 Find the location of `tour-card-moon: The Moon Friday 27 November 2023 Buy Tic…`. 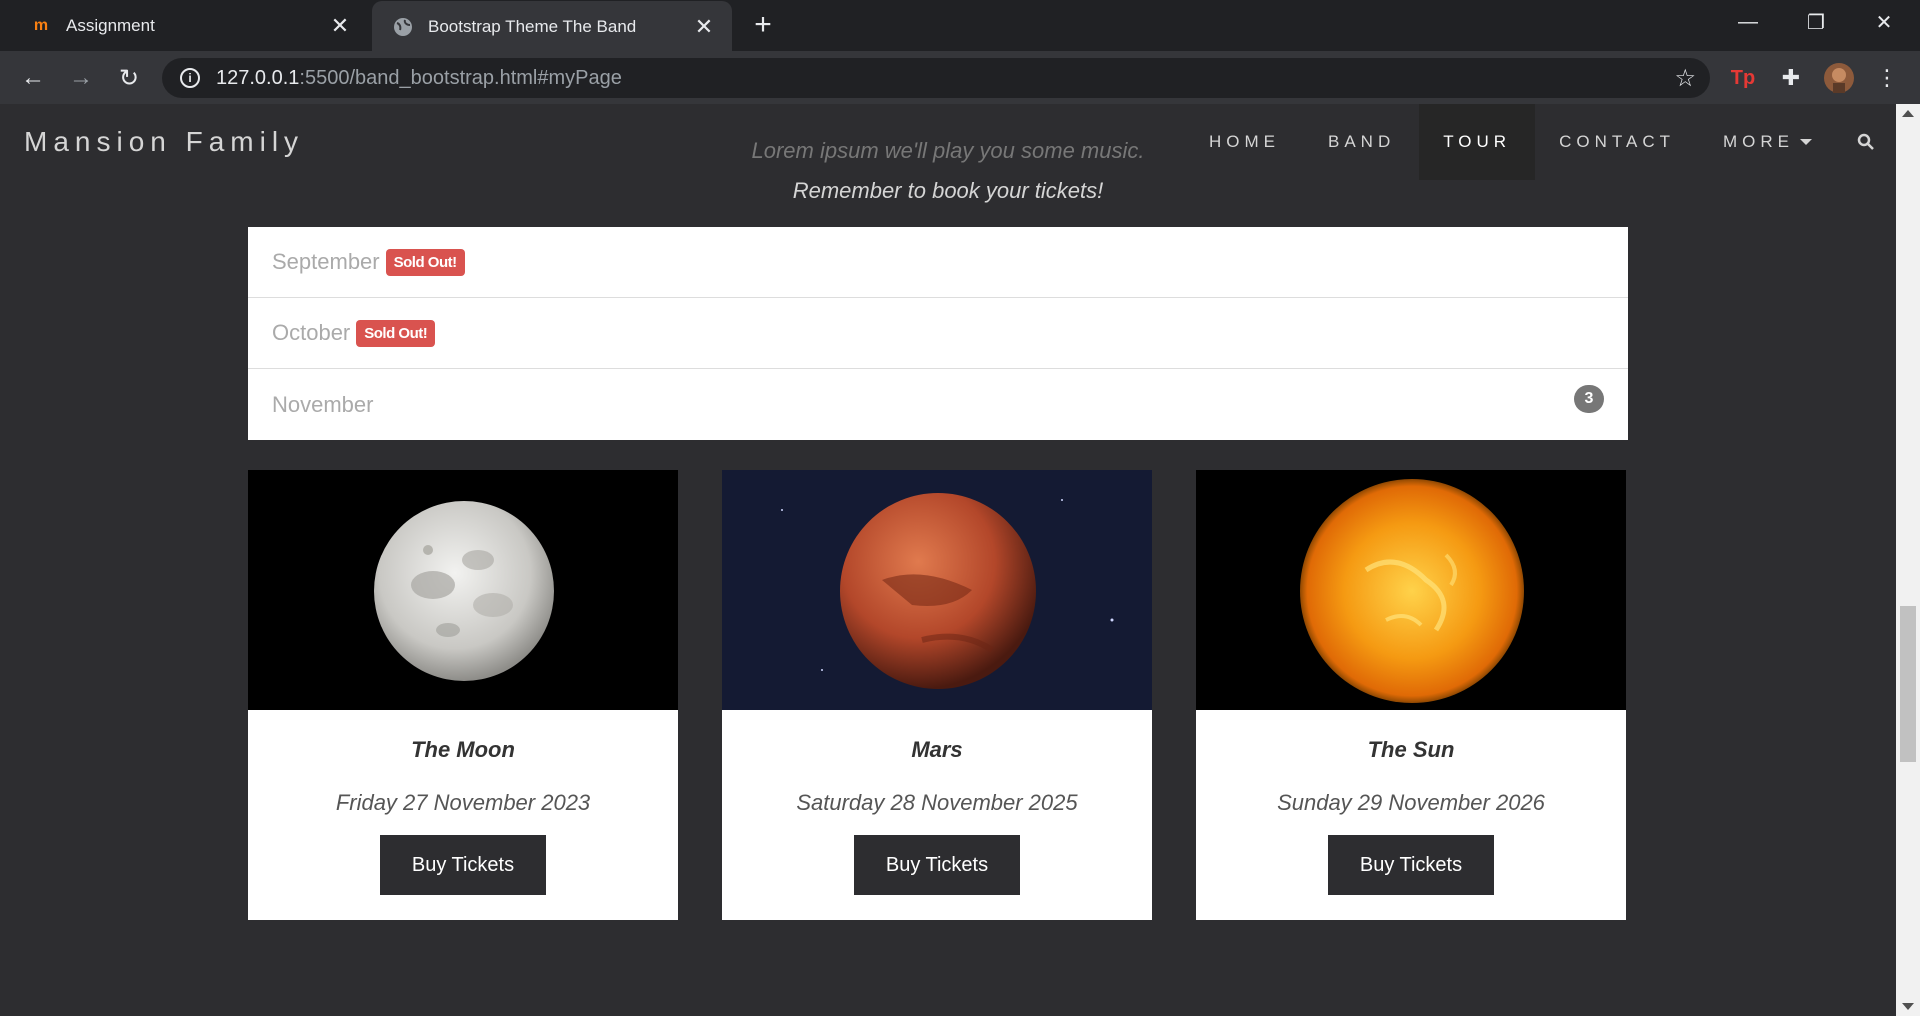

tour-card-moon: The Moon Friday 27 November 2023 Buy Tic… is located at coordinates (463, 695).